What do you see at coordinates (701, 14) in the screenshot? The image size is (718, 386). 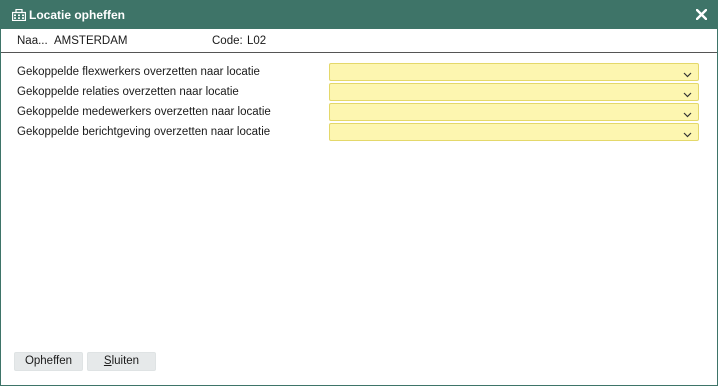 I see `close-icon` at bounding box center [701, 14].